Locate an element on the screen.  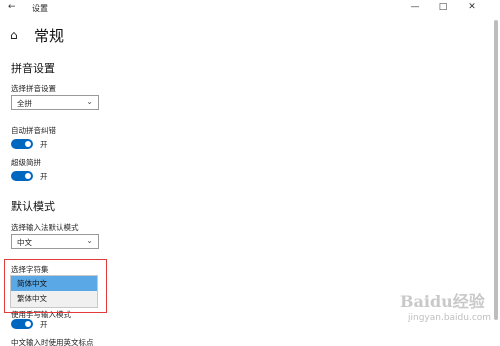
mode-select-label: 选择输入法默认模式 is located at coordinates (45, 227).